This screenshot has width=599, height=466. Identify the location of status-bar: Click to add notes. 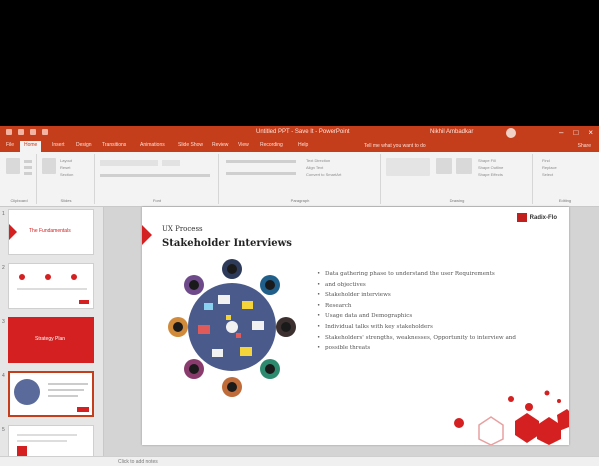
(299, 461).